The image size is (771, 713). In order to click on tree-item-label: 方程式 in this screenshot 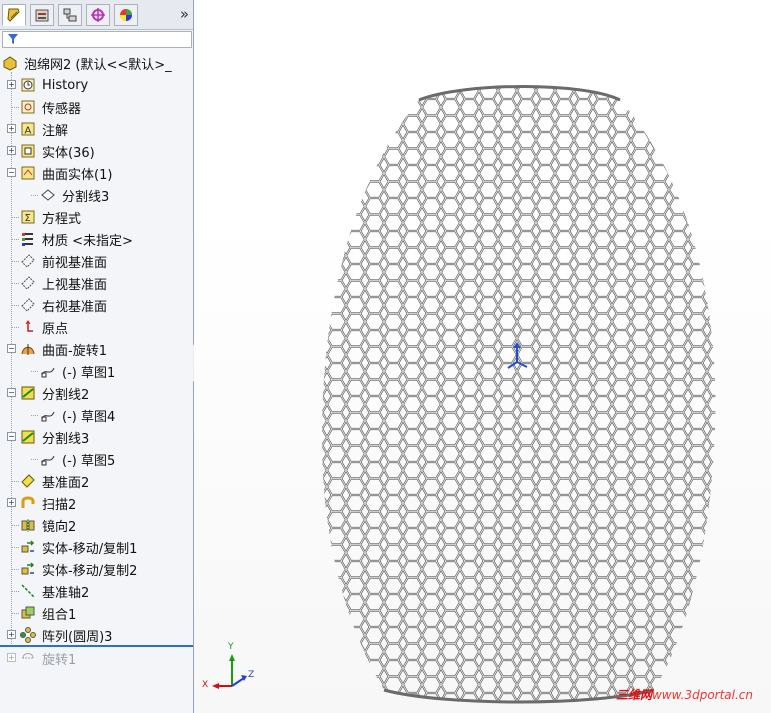, I will do `click(62, 219)`.